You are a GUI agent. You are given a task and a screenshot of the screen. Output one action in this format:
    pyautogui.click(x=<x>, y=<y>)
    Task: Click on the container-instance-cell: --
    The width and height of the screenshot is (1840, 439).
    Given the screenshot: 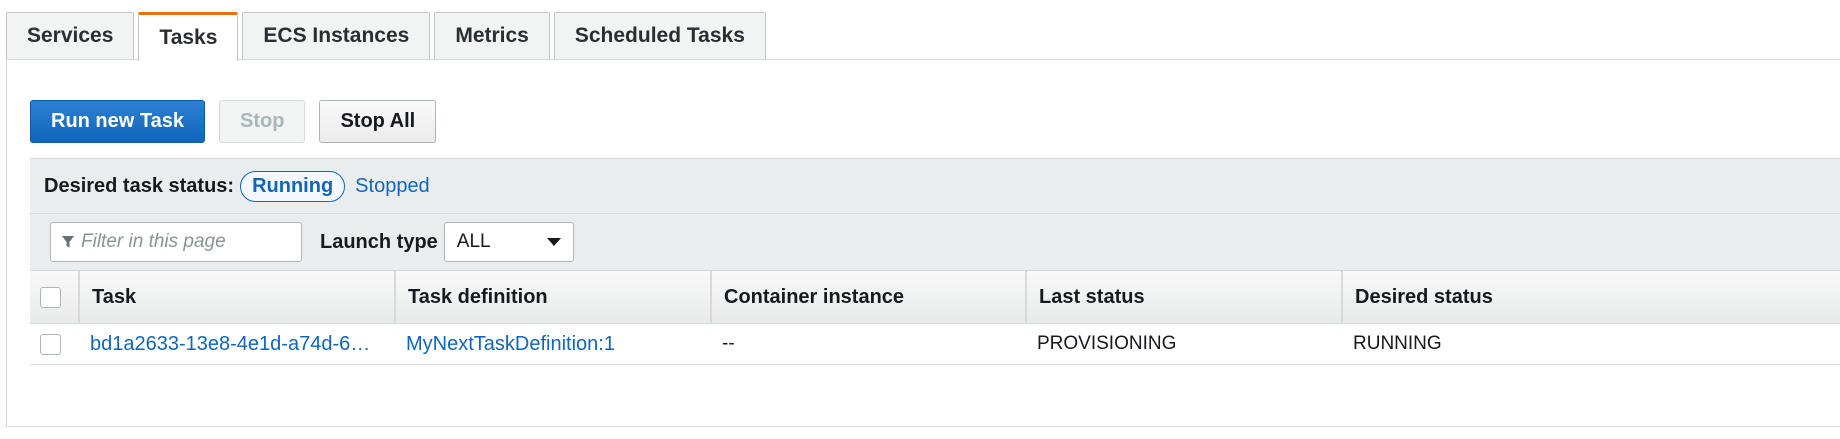 What is the action you would take?
    pyautogui.click(x=728, y=343)
    